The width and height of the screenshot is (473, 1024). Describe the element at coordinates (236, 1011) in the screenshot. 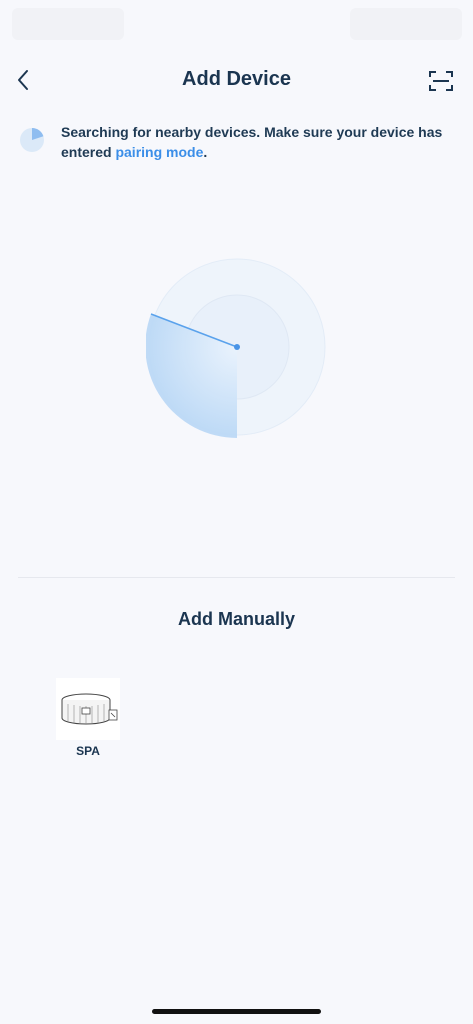

I see `home-indicator` at that location.